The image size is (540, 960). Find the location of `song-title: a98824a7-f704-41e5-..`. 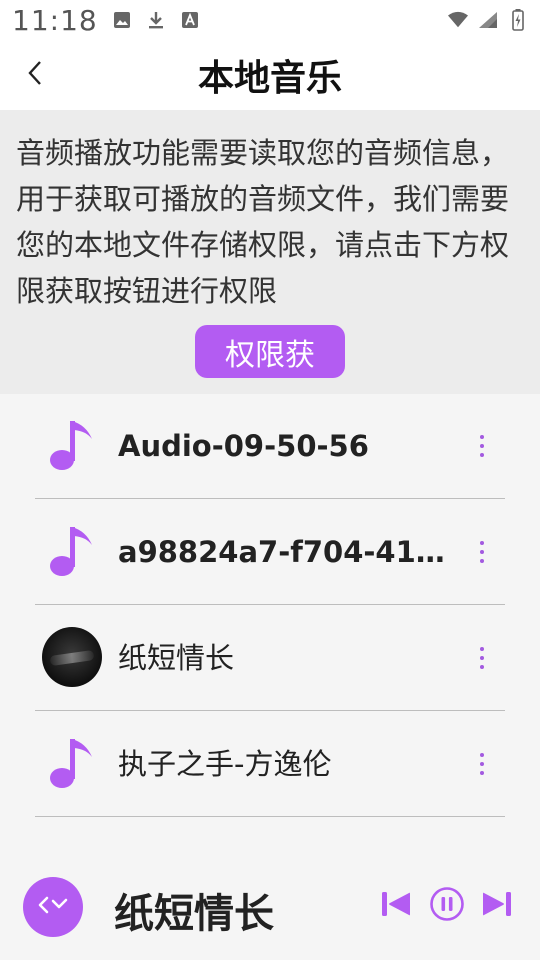

song-title: a98824a7-f704-41e5-.. is located at coordinates (288, 552).